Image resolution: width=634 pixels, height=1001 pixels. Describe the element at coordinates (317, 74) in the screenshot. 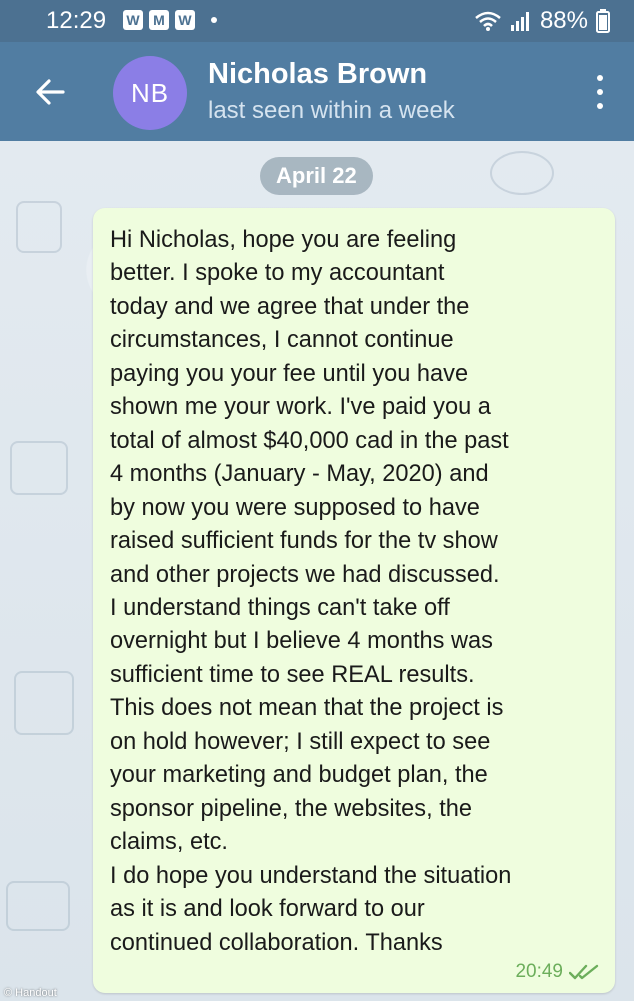

I see `contact-name: Nicholas Brown` at that location.